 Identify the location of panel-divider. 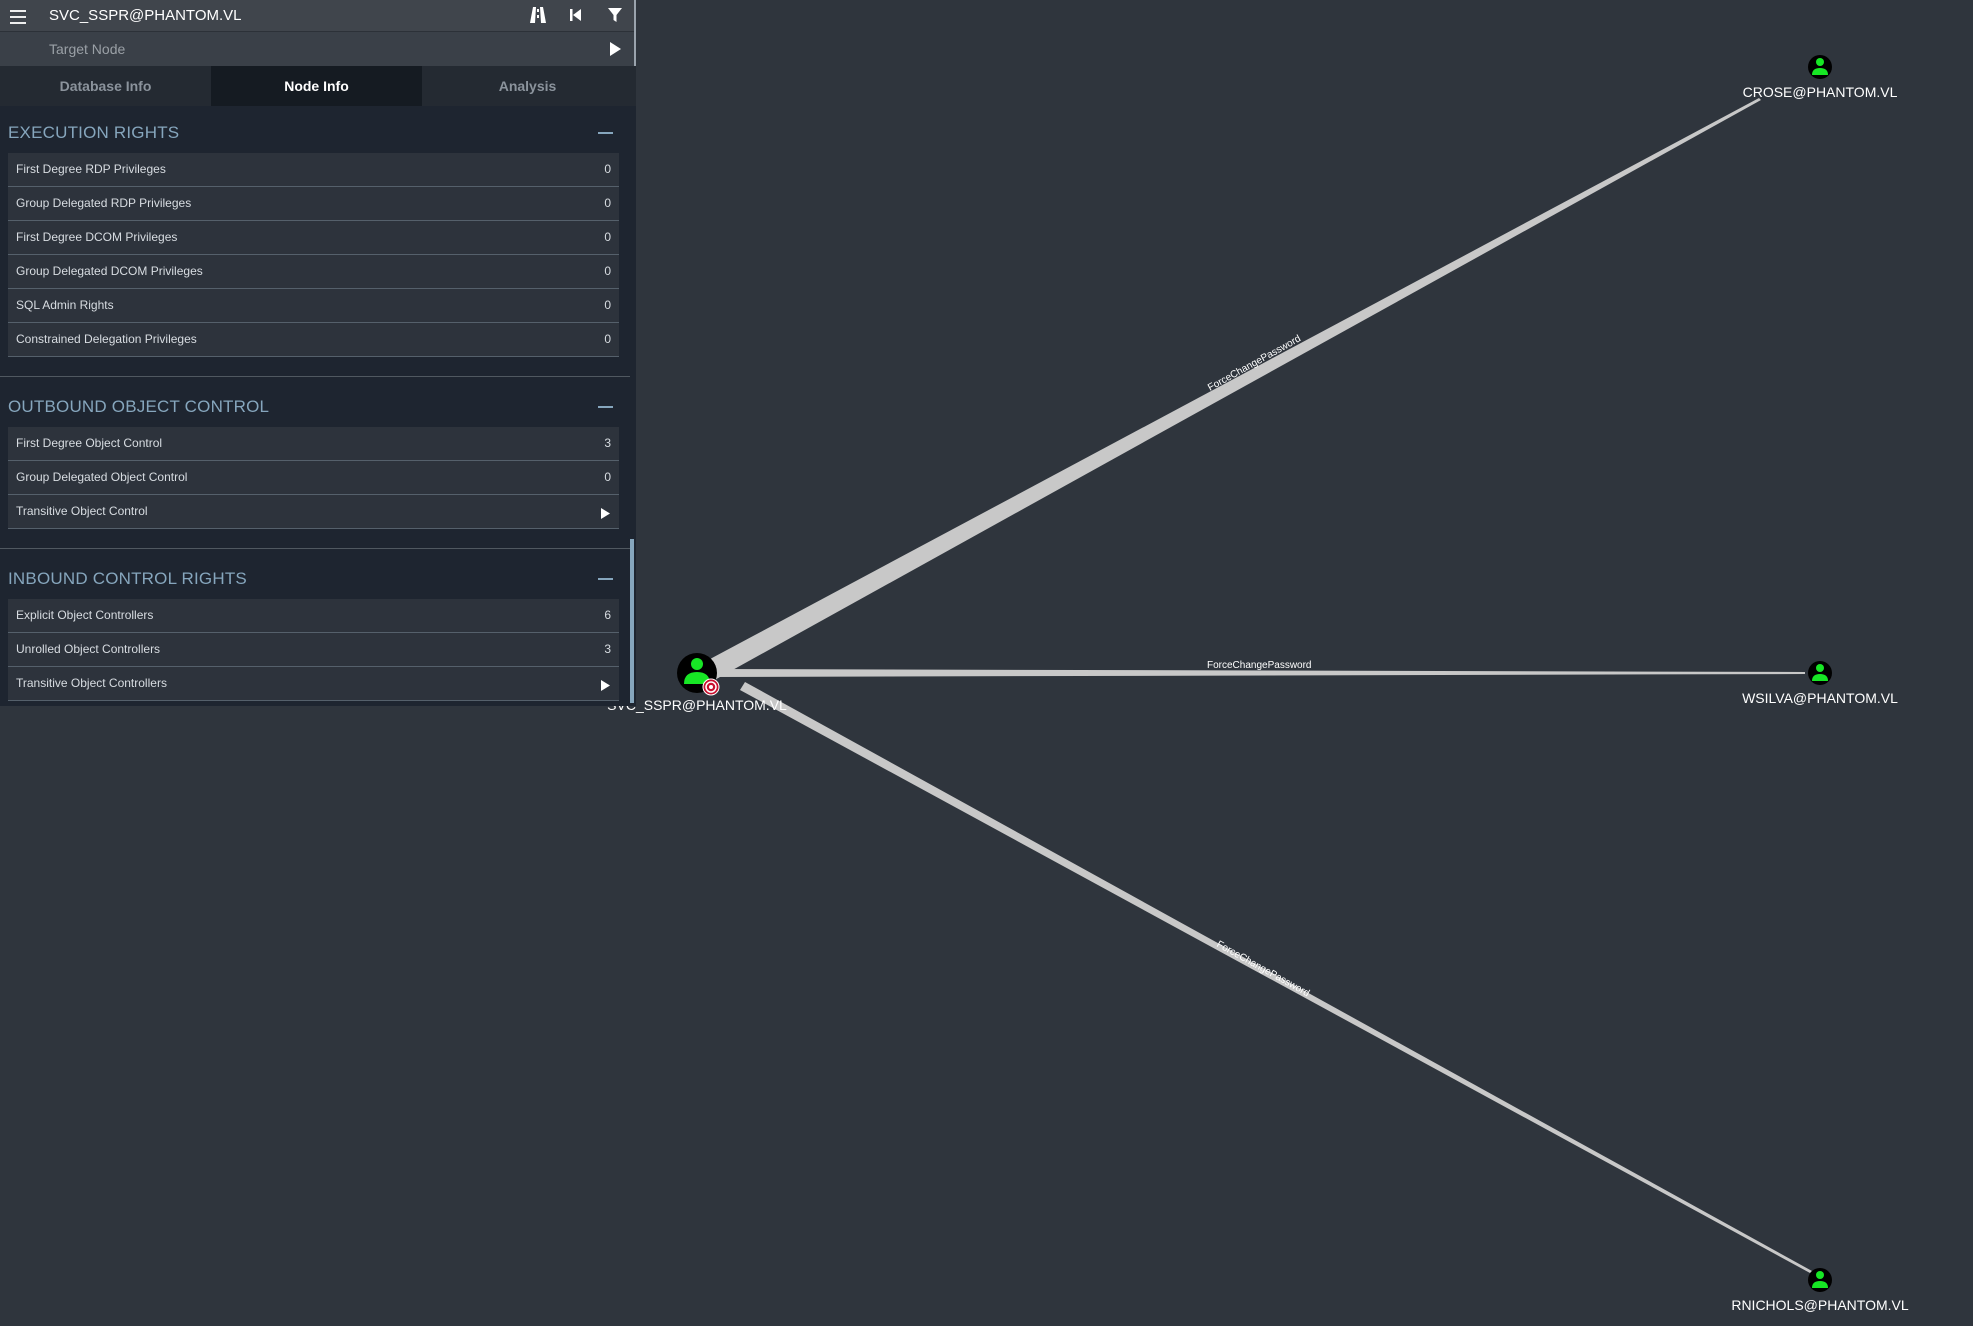
(635, 33).